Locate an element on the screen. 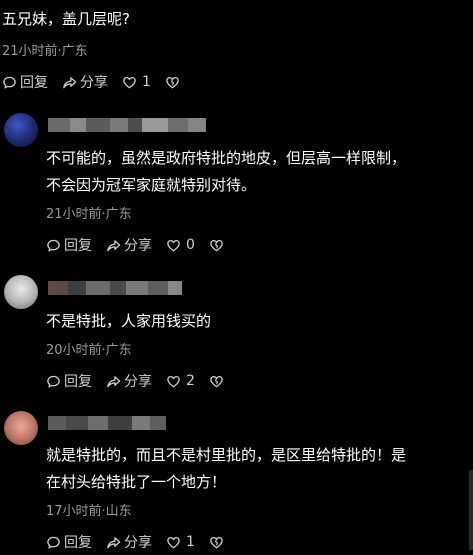 This screenshot has width=473, height=555. like-button: 0 is located at coordinates (180, 245).